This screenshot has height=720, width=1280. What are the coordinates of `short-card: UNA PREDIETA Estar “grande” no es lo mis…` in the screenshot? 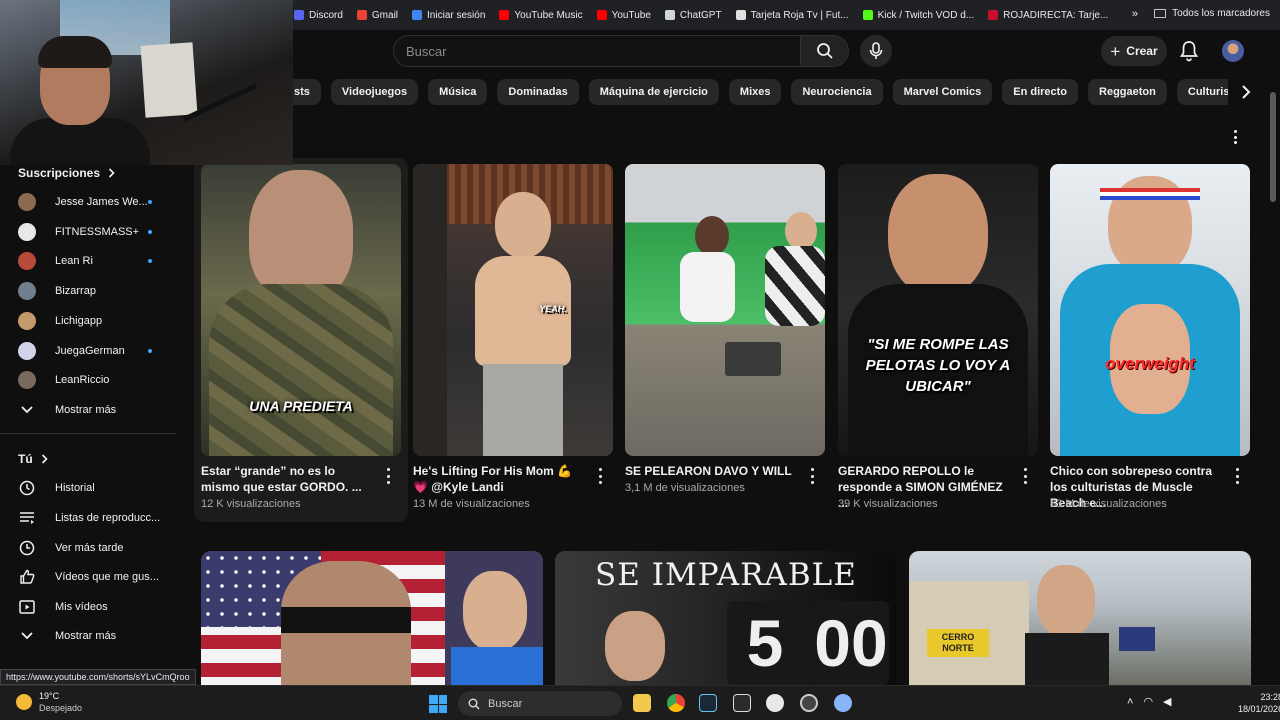 It's located at (301, 337).